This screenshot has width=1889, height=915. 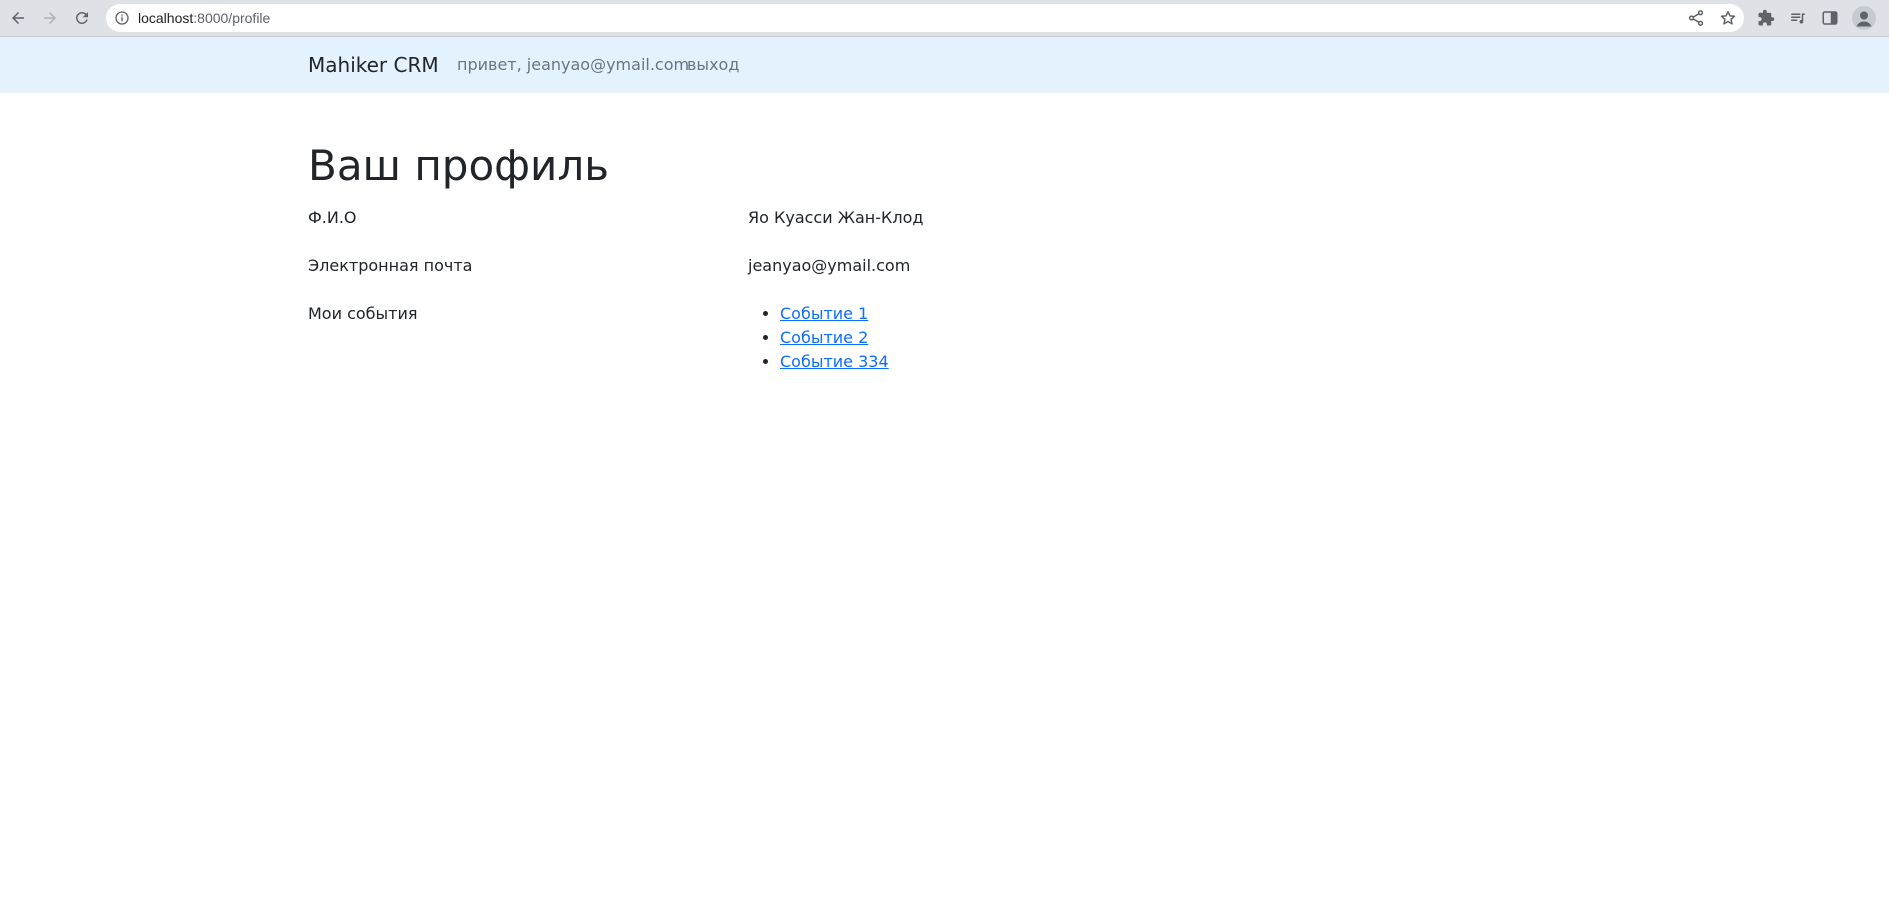 I want to click on event-link-1: Событие 1, so click(x=824, y=313).